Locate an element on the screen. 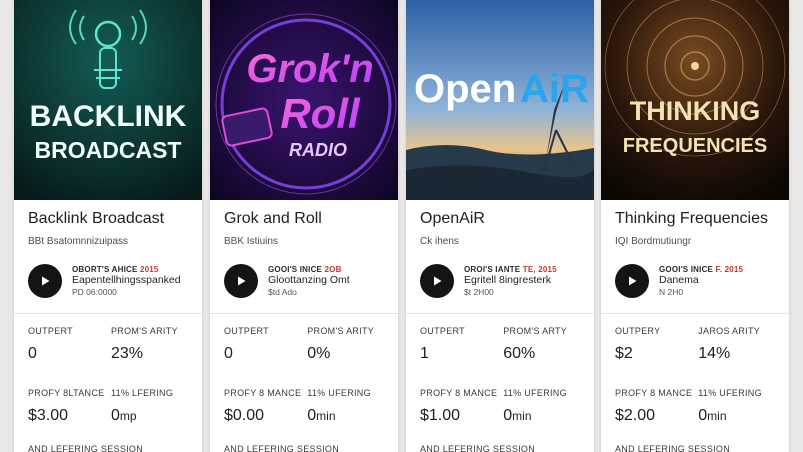 The image size is (803, 452). podcast-subtitle: IQI Bordmutiungr is located at coordinates (653, 241).